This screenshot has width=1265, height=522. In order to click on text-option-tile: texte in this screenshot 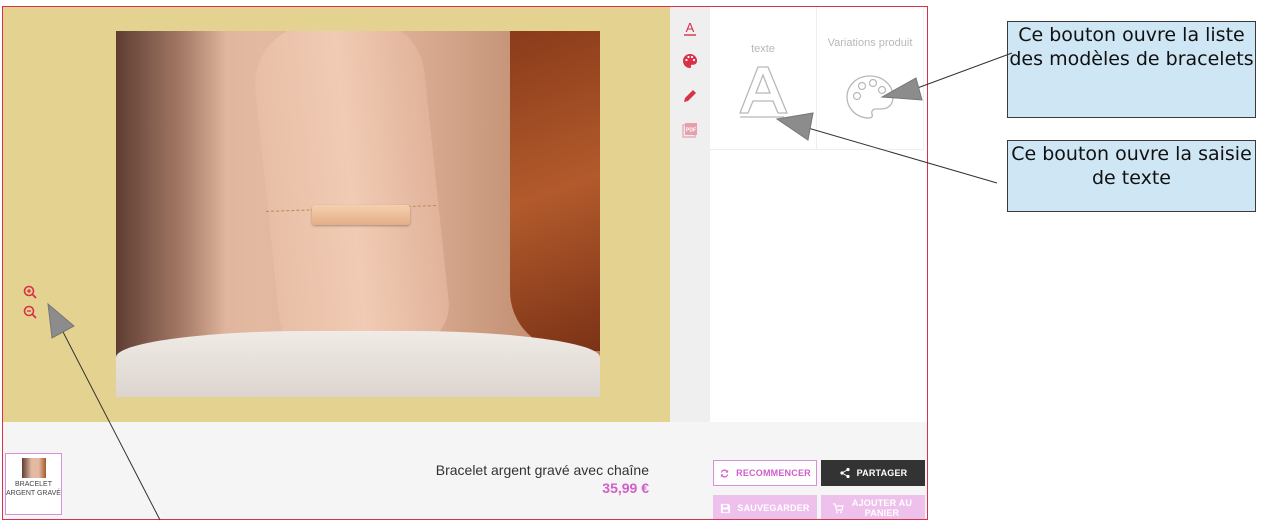, I will do `click(763, 78)`.